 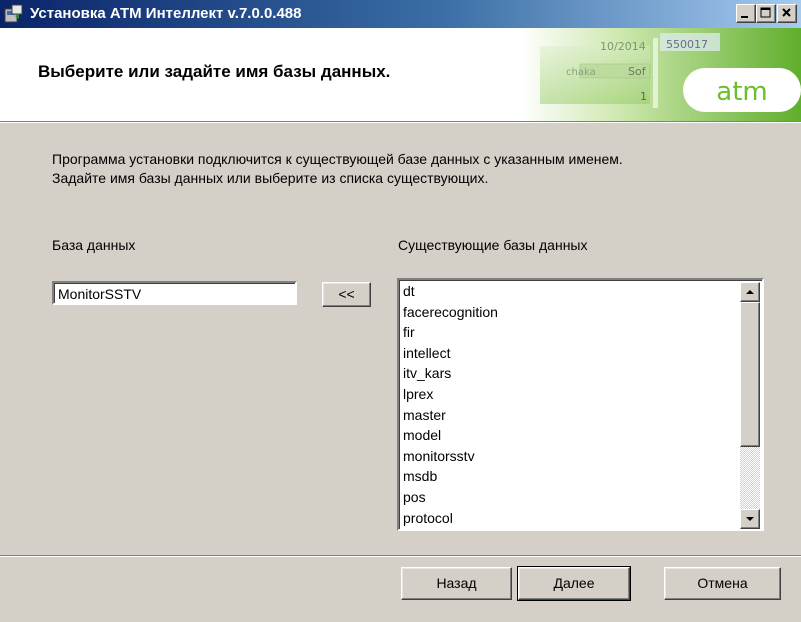 I want to click on window-title: Установка АТМ Интеллект v.7.0.0.488, so click(x=166, y=13).